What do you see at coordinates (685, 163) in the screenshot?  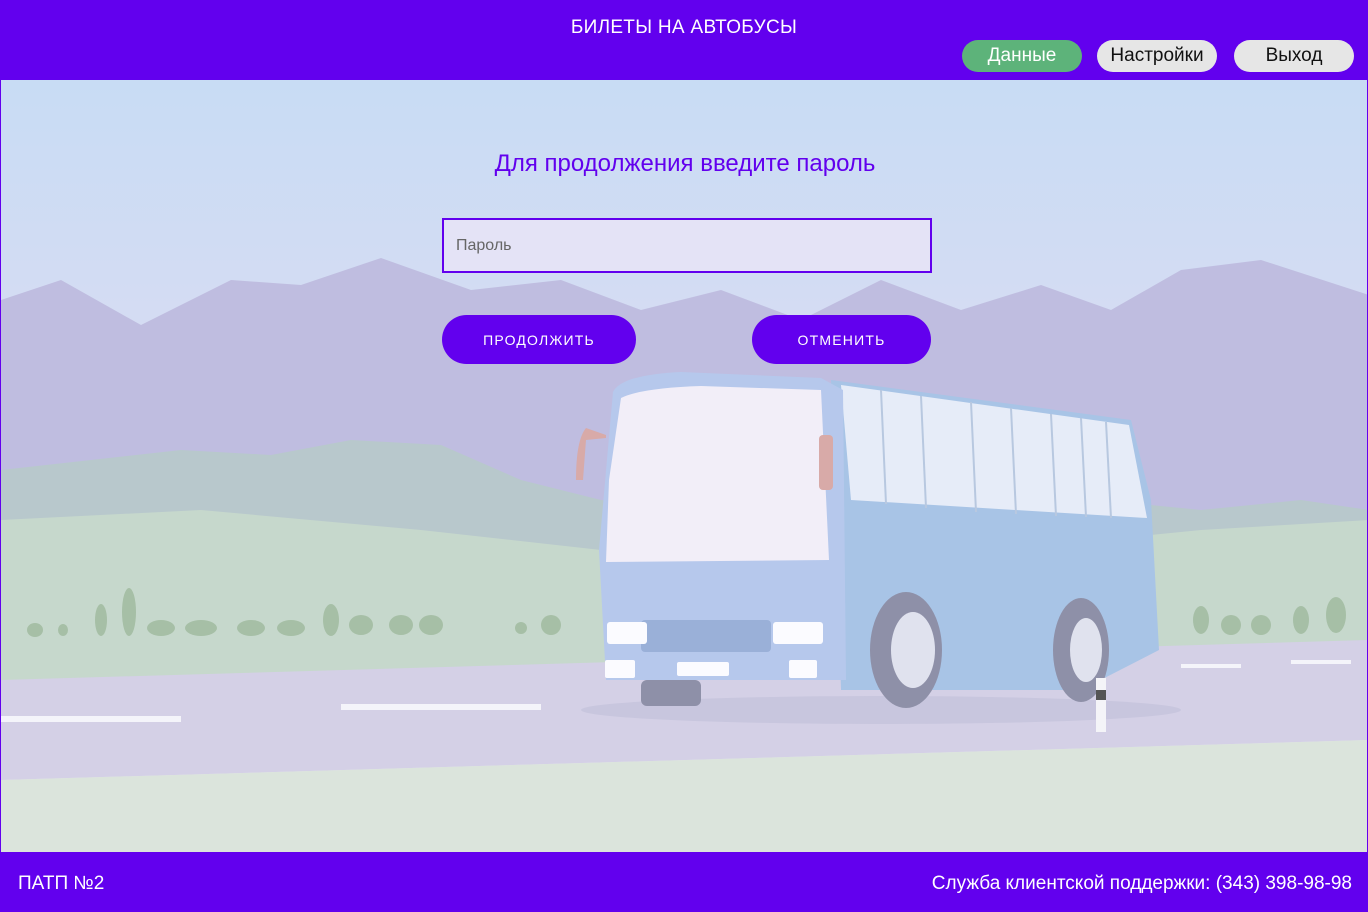 I see `password-prompt: Для продолжения введите пароль` at bounding box center [685, 163].